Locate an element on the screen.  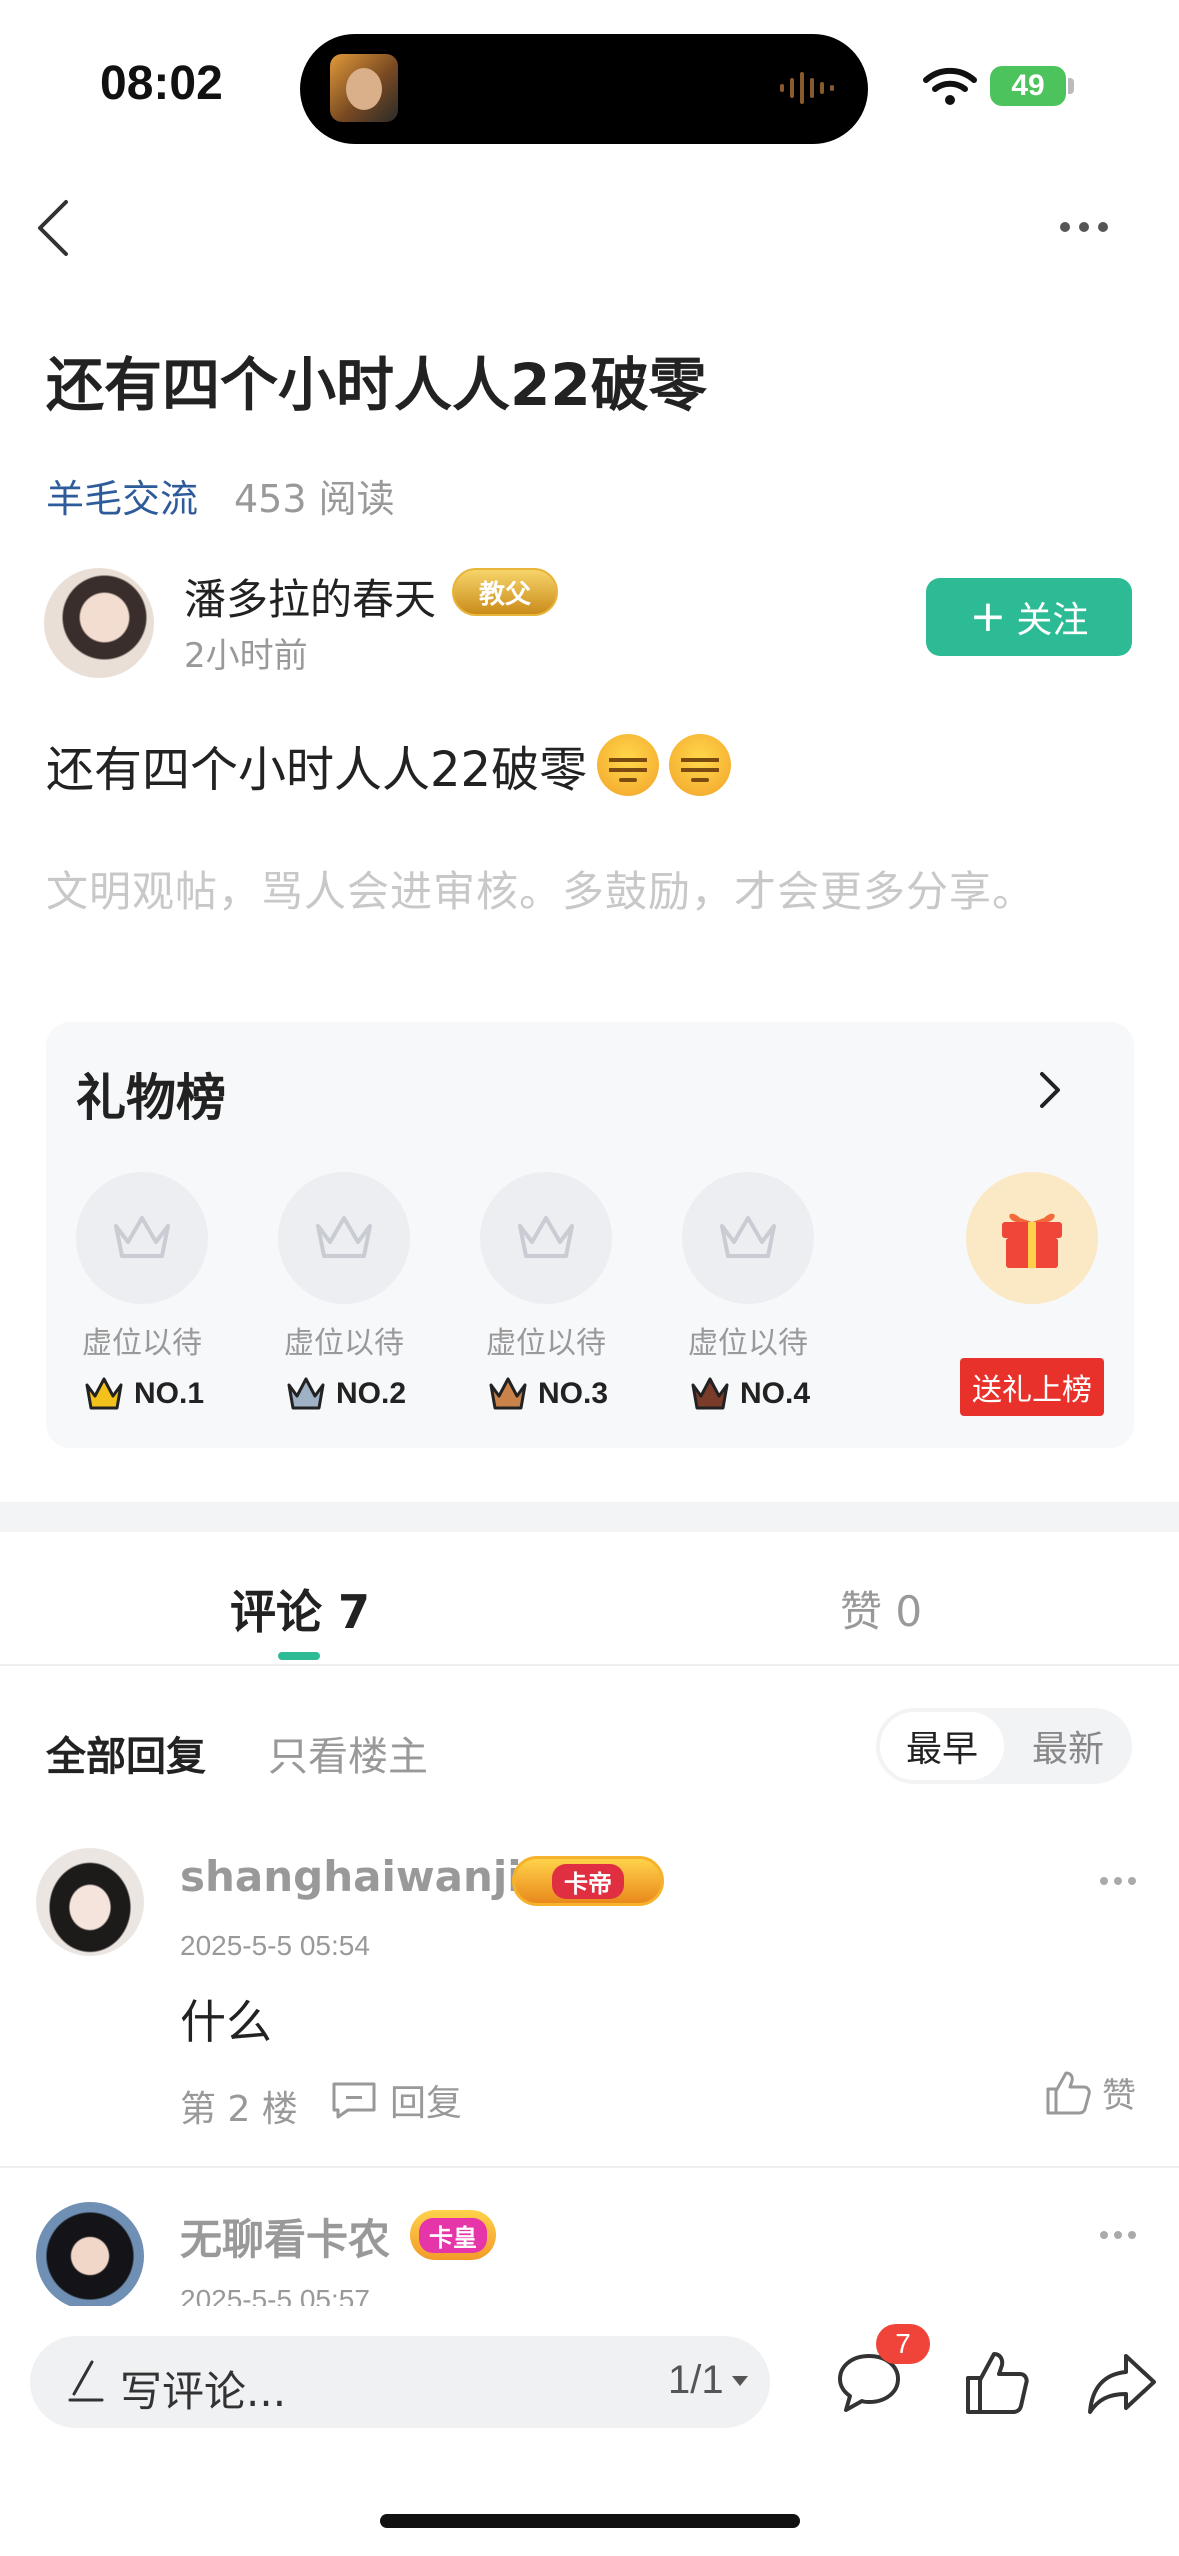
page-selector: 1/1 is located at coordinates (709, 2380).